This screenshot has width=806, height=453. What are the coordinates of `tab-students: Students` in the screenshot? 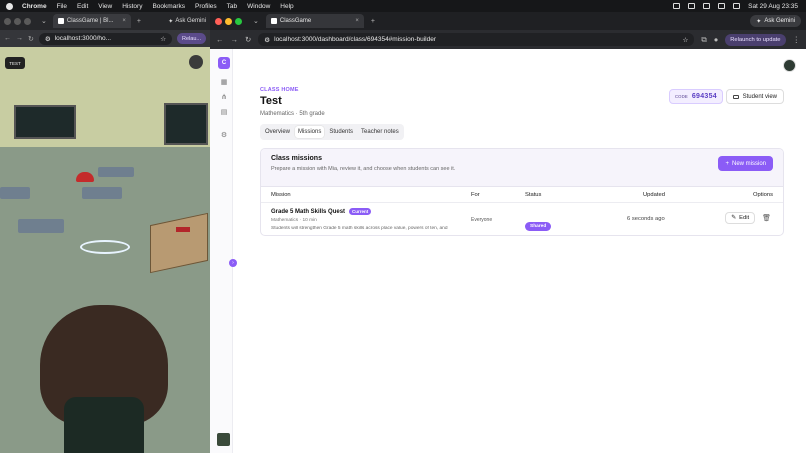 It's located at (341, 132).